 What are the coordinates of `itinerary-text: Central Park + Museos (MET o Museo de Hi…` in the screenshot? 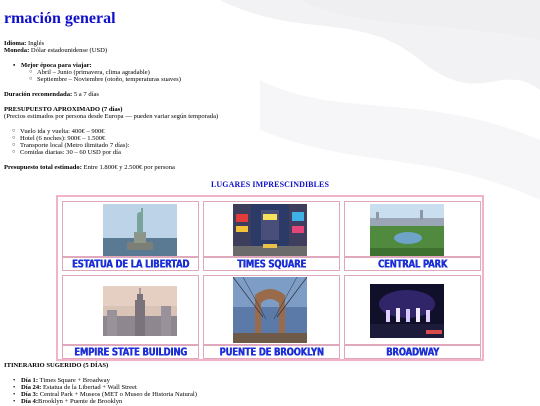 It's located at (117, 394).